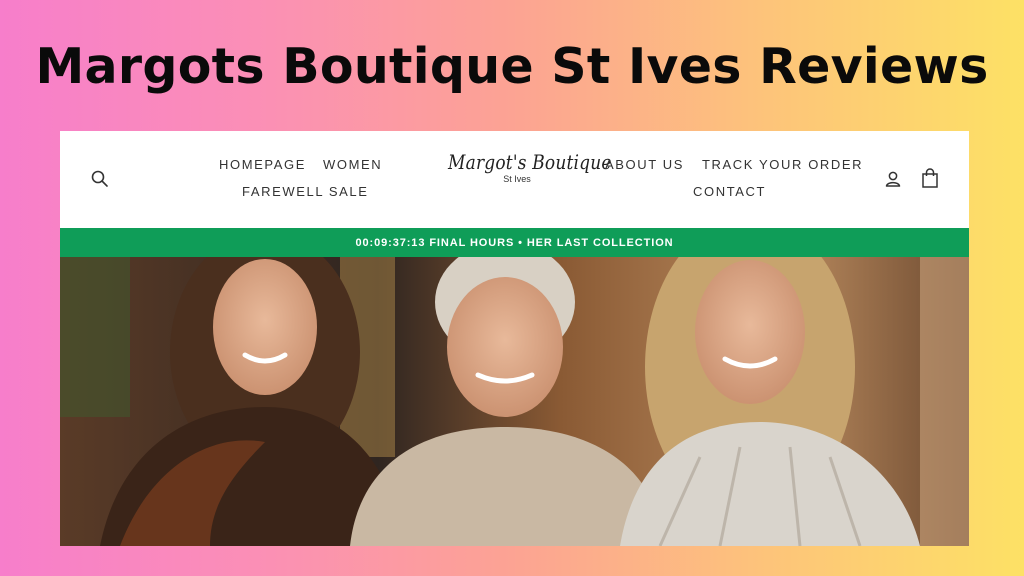  Describe the element at coordinates (262, 164) in the screenshot. I see `nav-homepage: HOMEPAGE` at that location.